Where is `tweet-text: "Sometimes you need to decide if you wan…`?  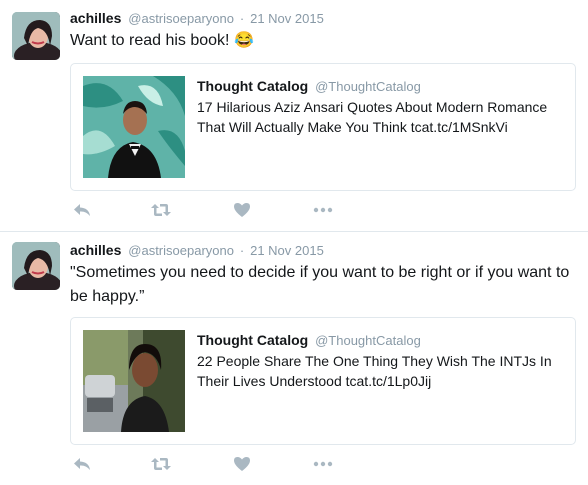
tweet-text: "Sometimes you need to decide if you wan… is located at coordinates (320, 284).